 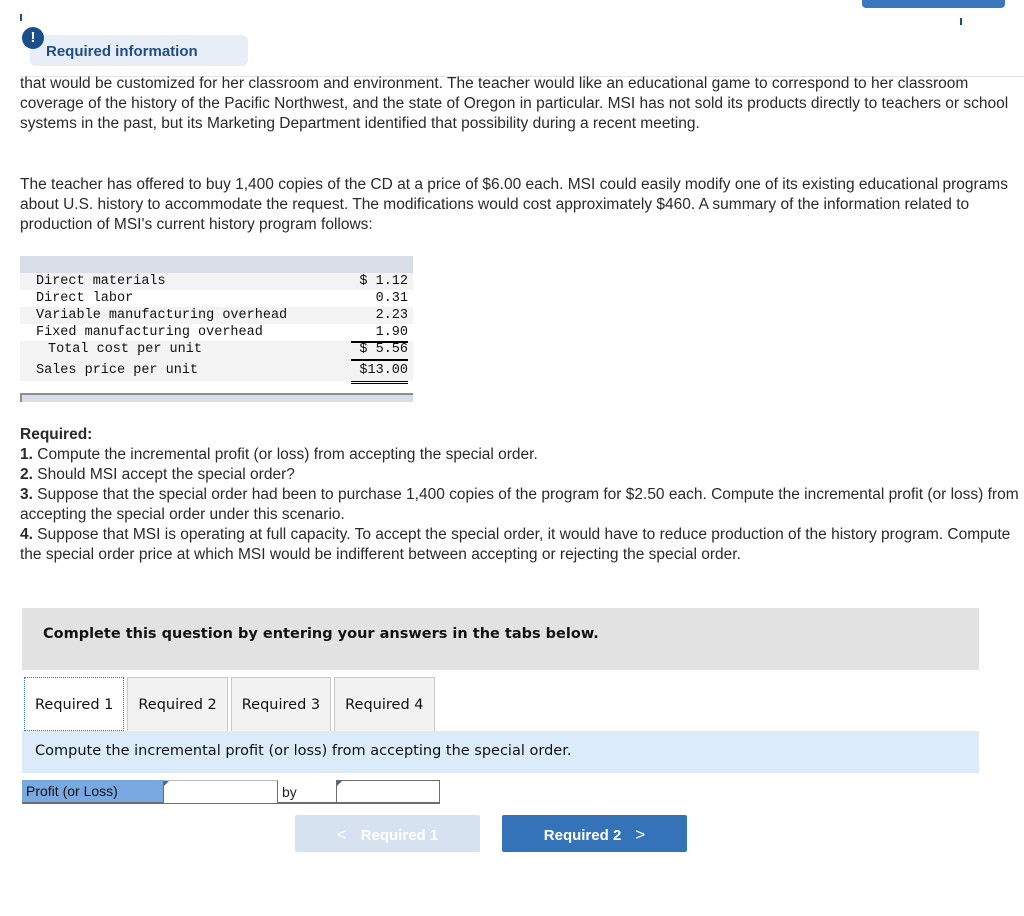 What do you see at coordinates (216, 351) in the screenshot?
I see `table-row-total: Total cost per unit $ 5.56` at bounding box center [216, 351].